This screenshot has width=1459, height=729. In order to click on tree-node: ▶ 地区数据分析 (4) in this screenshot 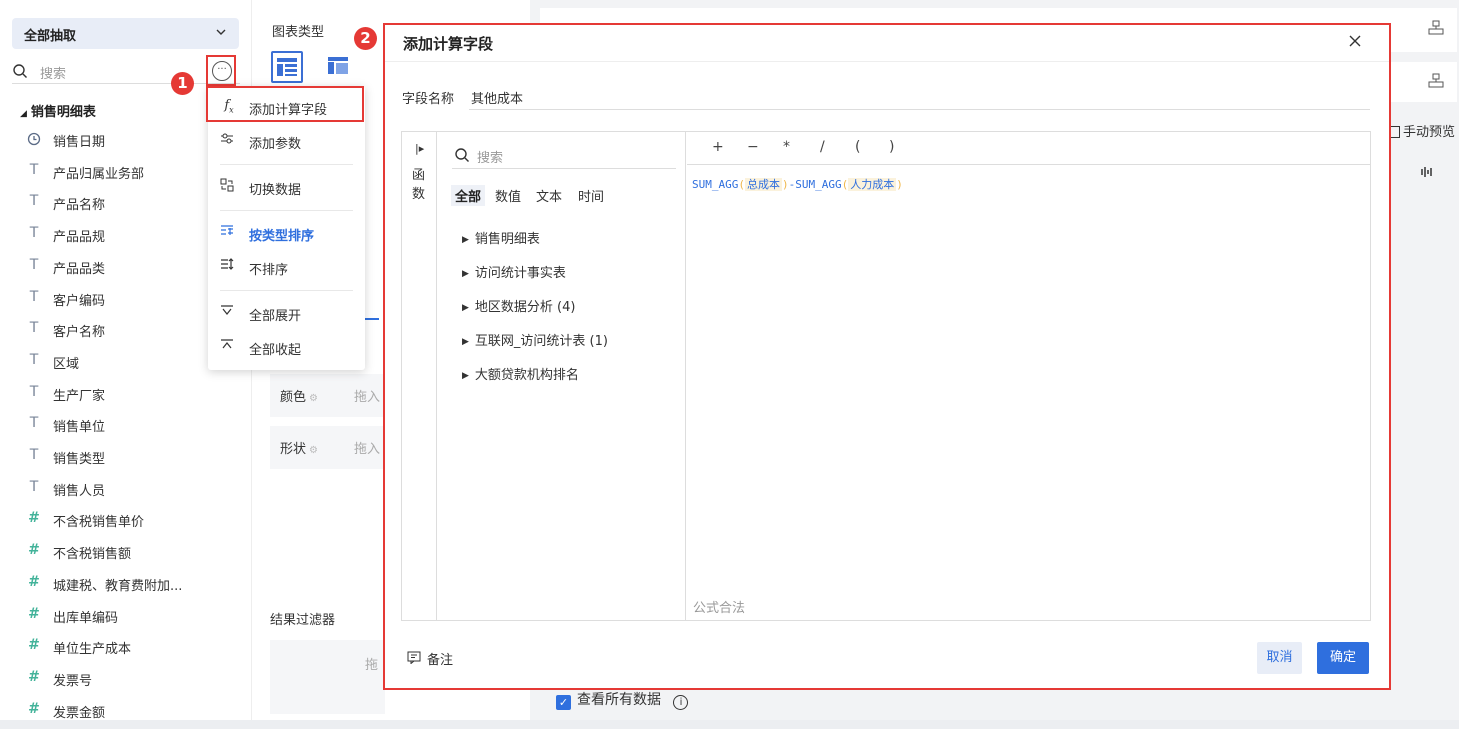, I will do `click(518, 305)`.